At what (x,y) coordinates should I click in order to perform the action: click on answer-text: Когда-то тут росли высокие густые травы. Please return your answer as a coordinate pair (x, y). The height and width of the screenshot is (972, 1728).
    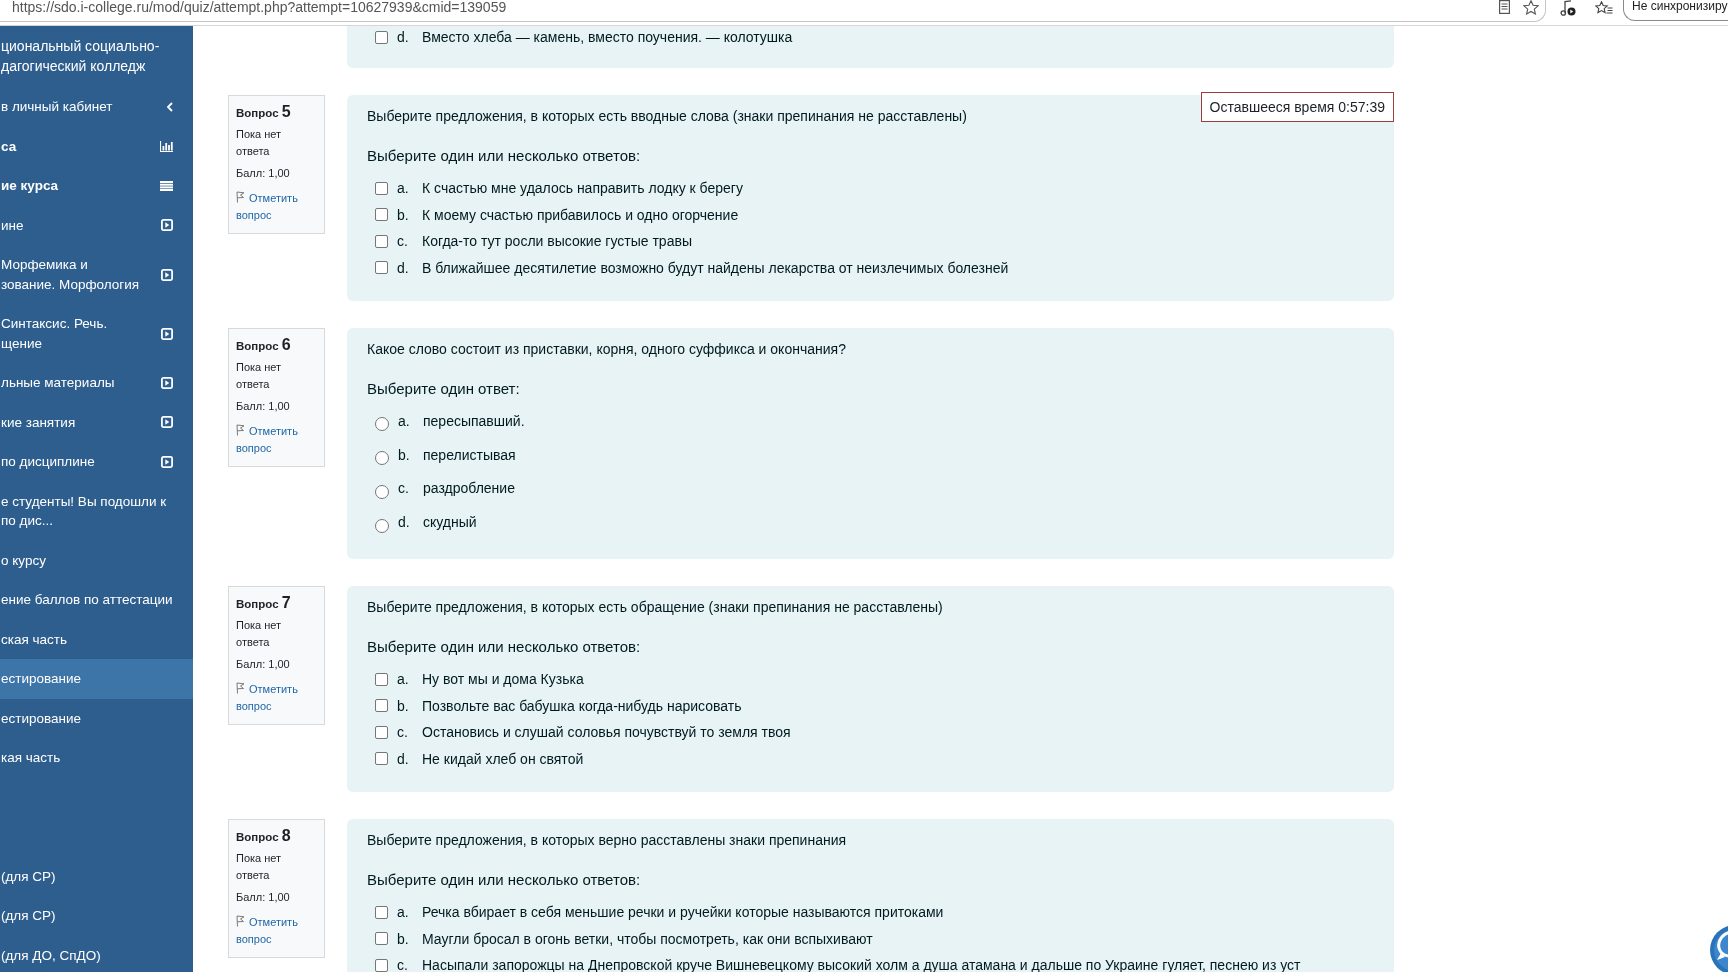
    Looking at the image, I should click on (557, 241).